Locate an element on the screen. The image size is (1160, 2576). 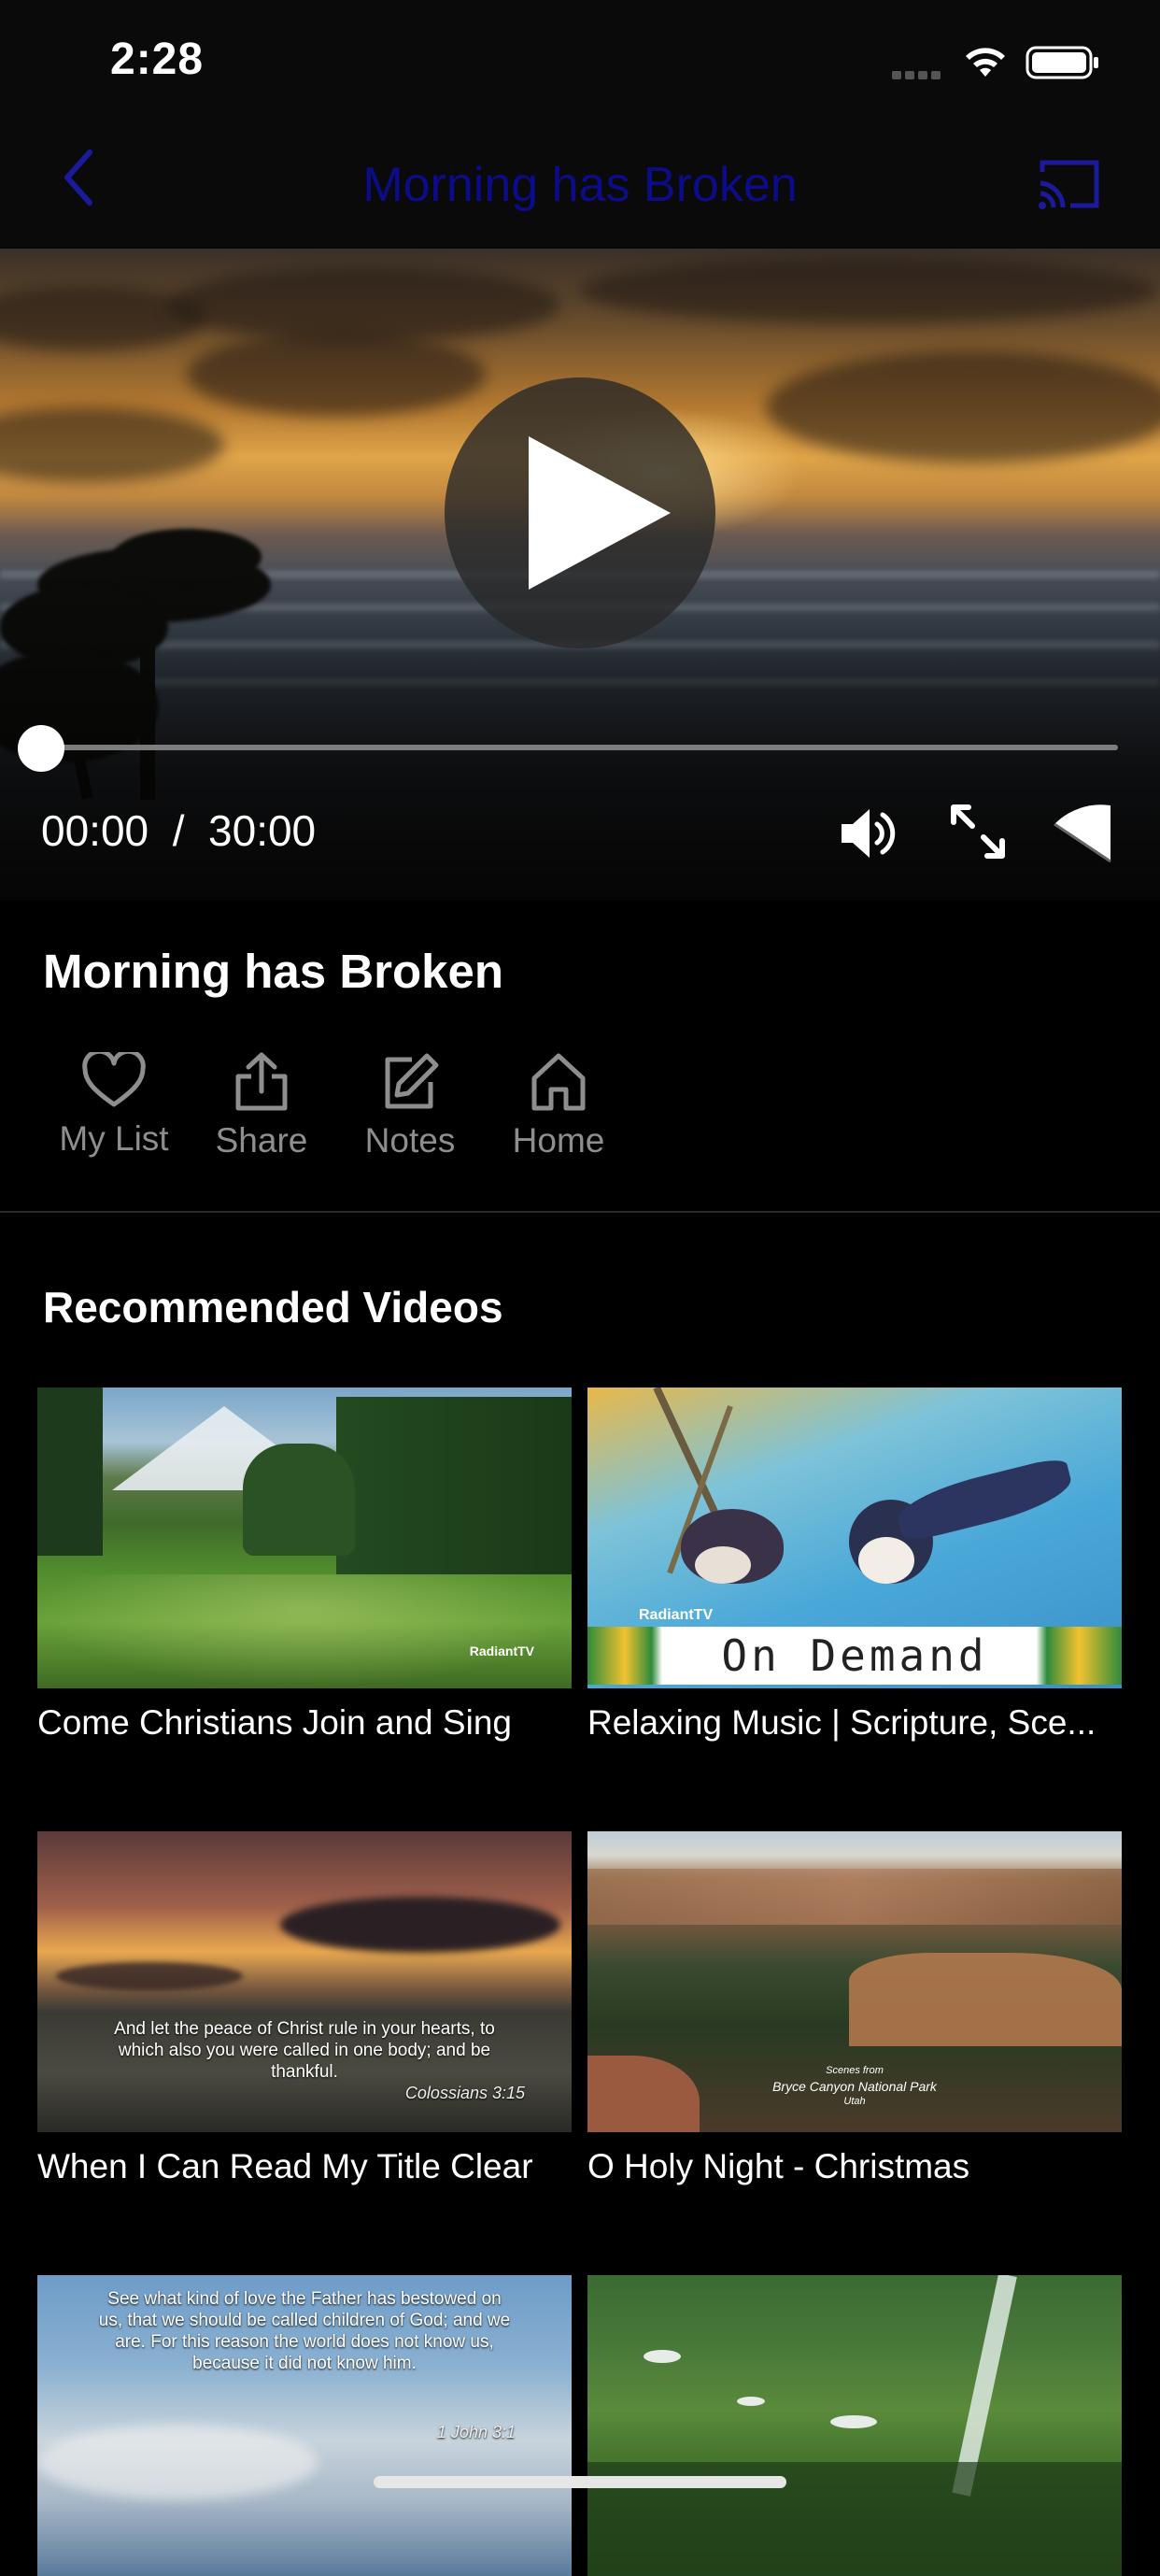
share-icon is located at coordinates (262, 1082).